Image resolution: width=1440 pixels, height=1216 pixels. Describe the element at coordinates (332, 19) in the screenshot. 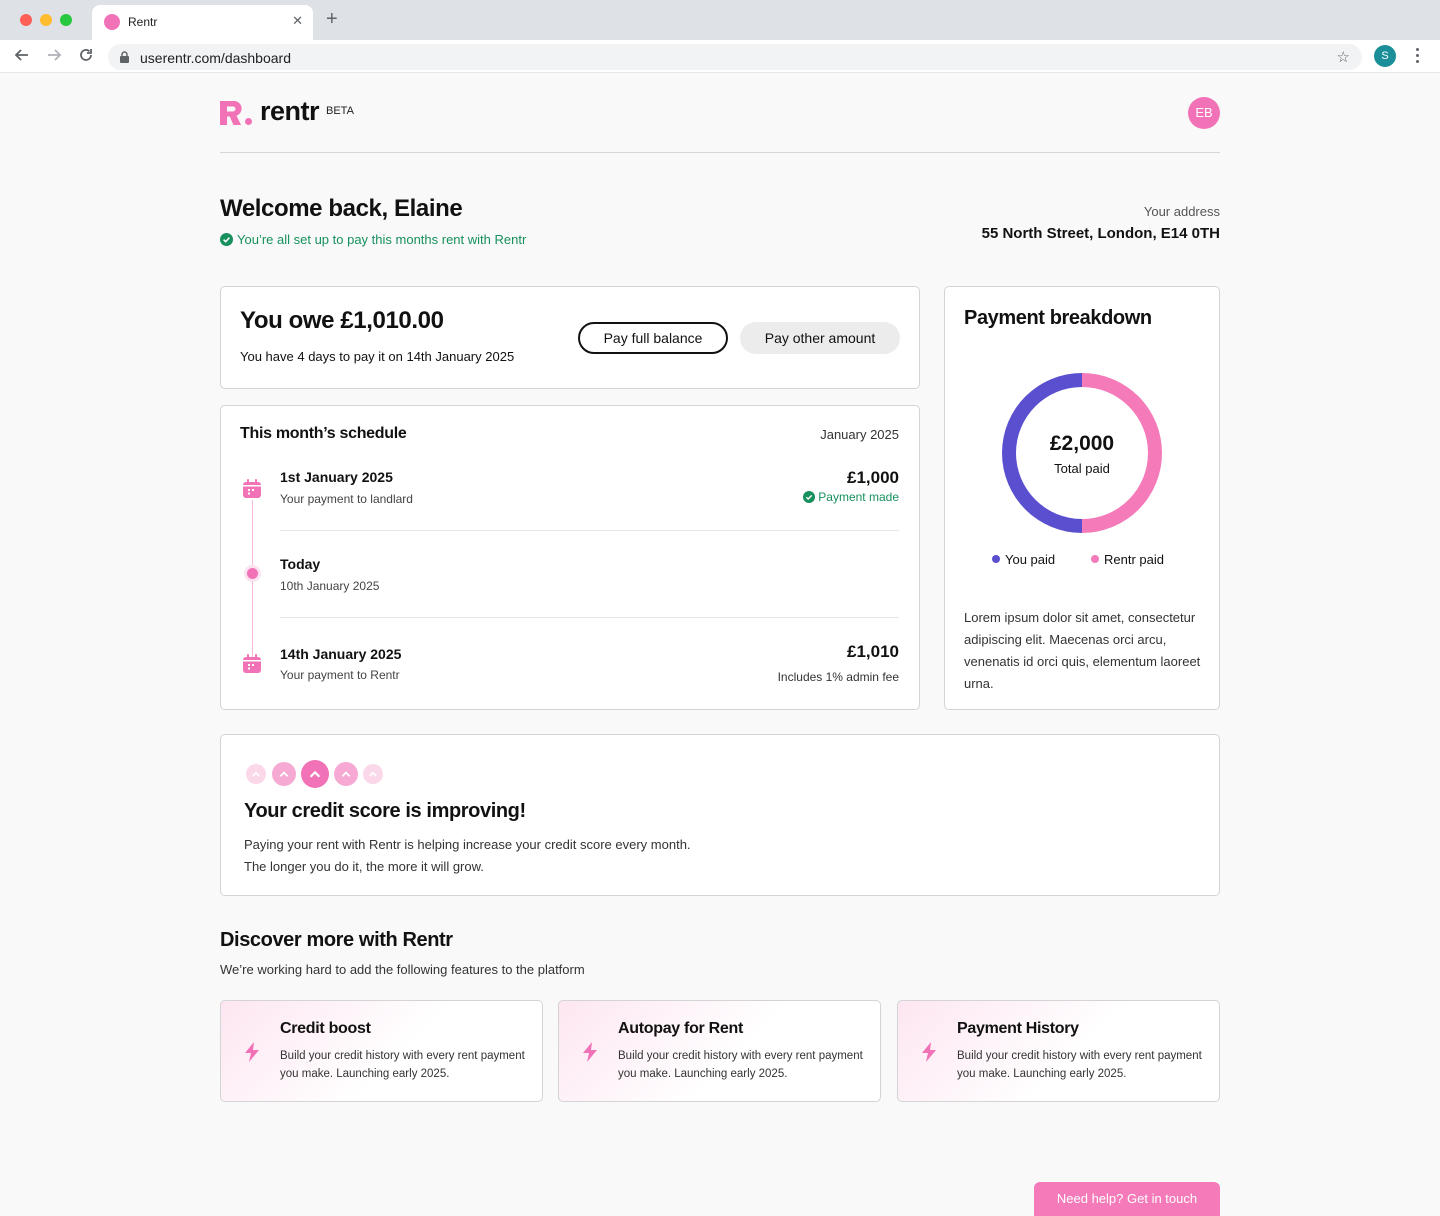

I see `new-tab-icon: +` at that location.